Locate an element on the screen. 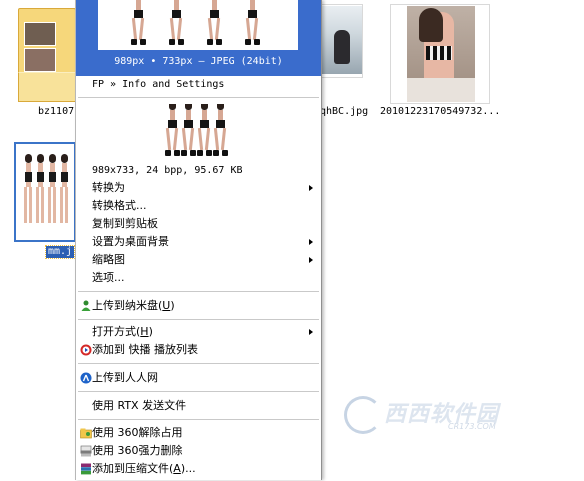 The height and width of the screenshot is (481, 584). menu-item-thumbnail: 缩略图 is located at coordinates (198, 260).